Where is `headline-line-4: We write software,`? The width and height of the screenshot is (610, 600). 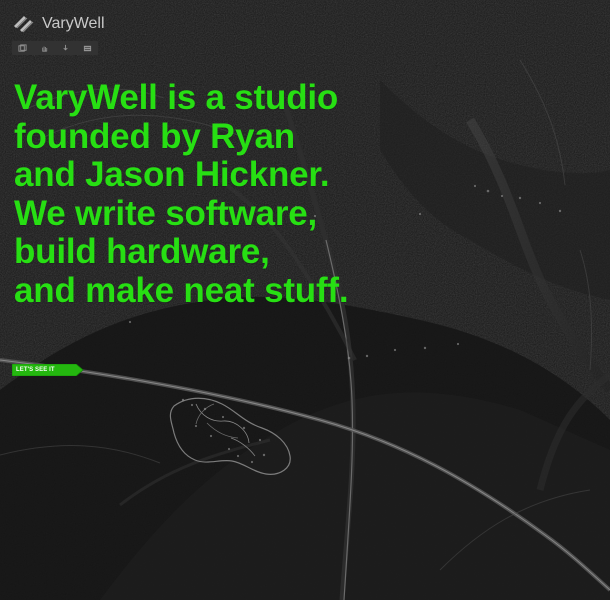
headline-line-4: We write software, is located at coordinates (166, 213).